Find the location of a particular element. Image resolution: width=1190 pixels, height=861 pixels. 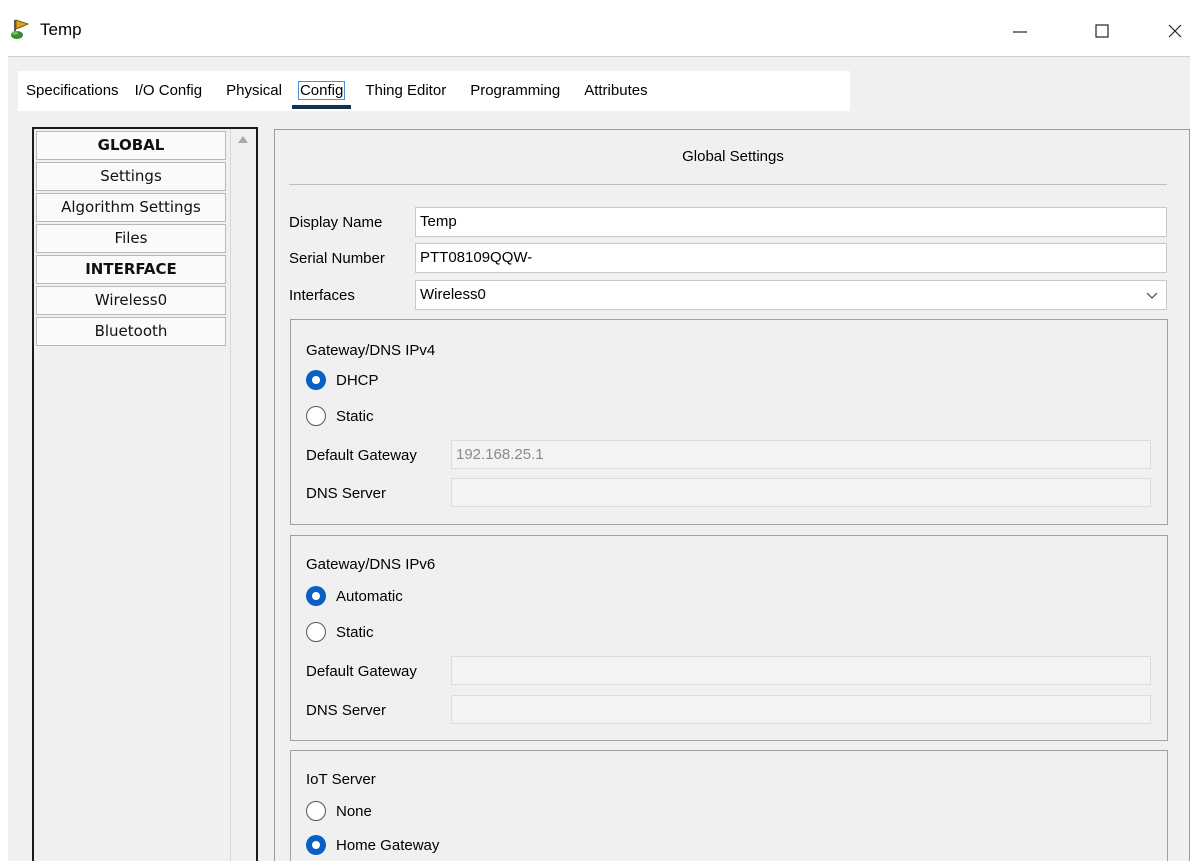

ipv4-default-gateway-input: 192.168.25.1 is located at coordinates (801, 454).